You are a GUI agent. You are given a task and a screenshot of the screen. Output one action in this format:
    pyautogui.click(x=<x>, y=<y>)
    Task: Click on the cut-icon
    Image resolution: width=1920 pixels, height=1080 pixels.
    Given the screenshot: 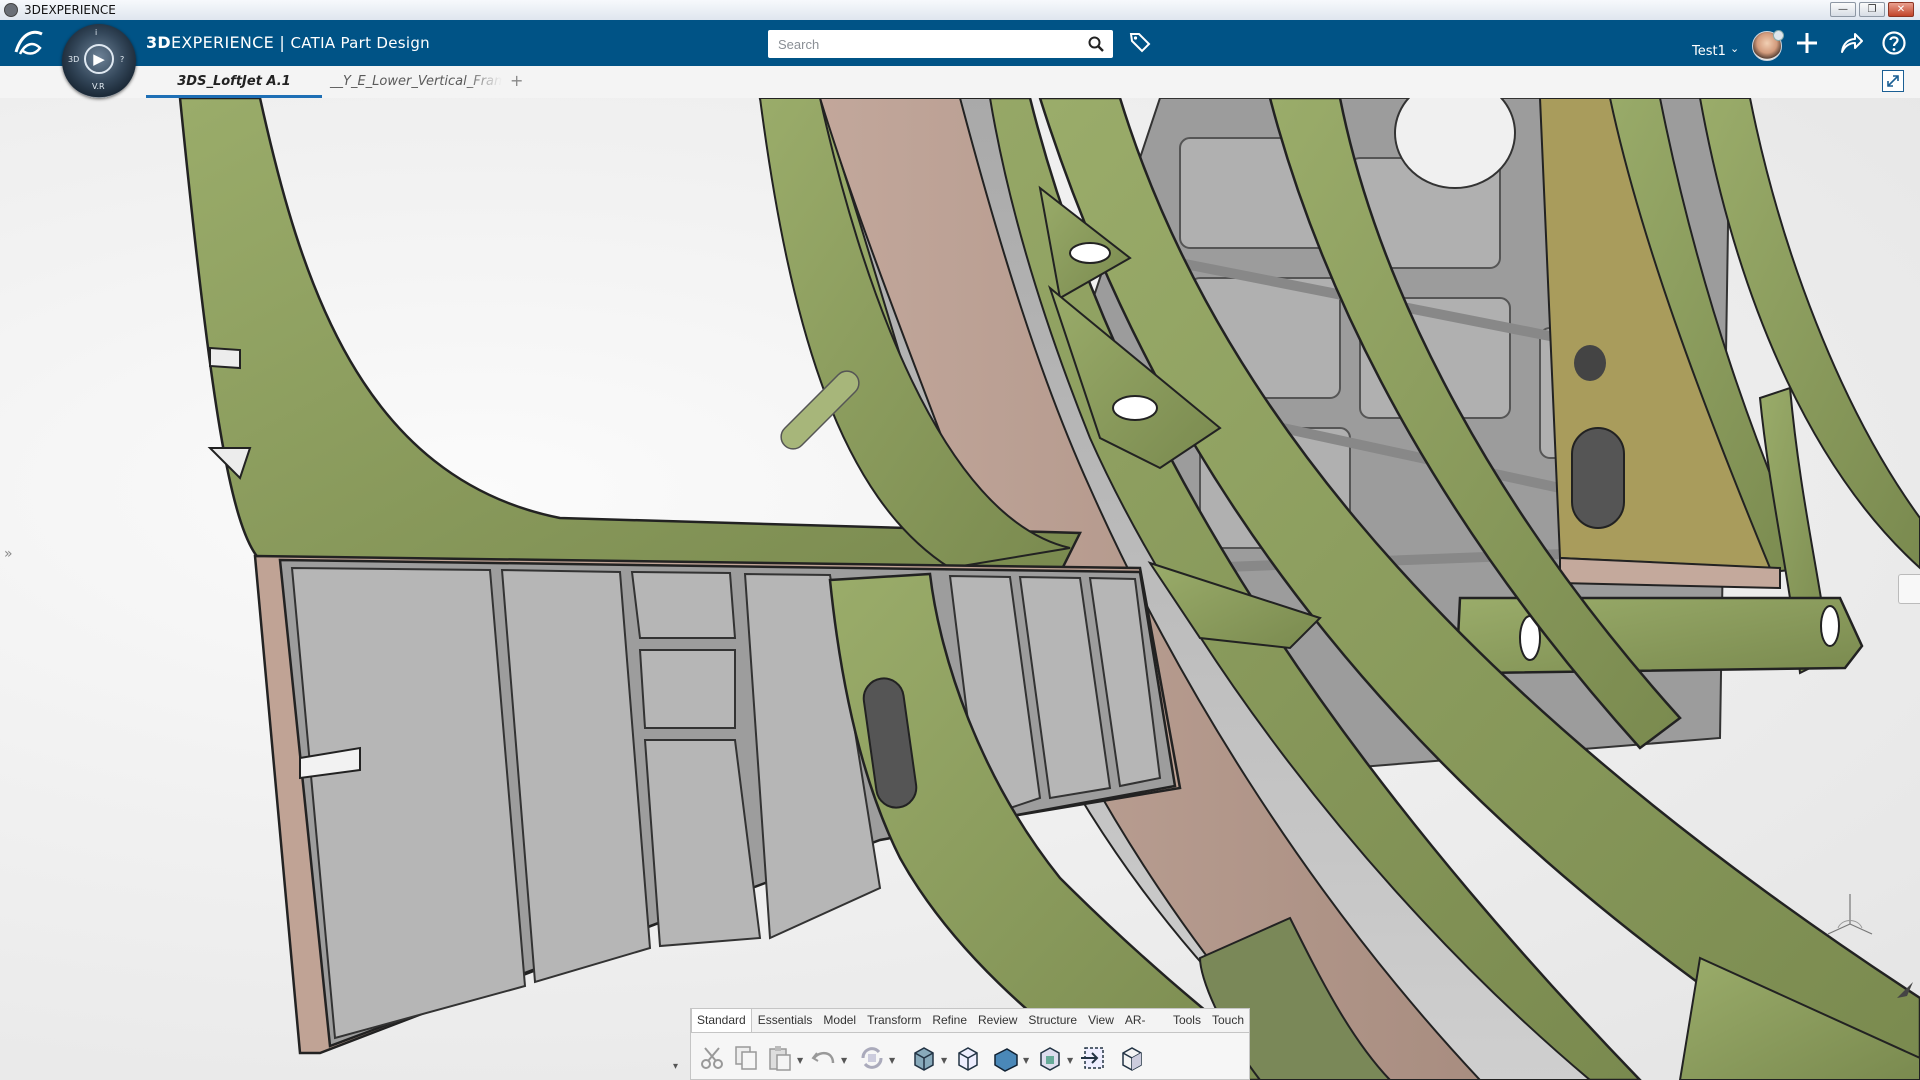 What is the action you would take?
    pyautogui.click(x=712, y=1058)
    